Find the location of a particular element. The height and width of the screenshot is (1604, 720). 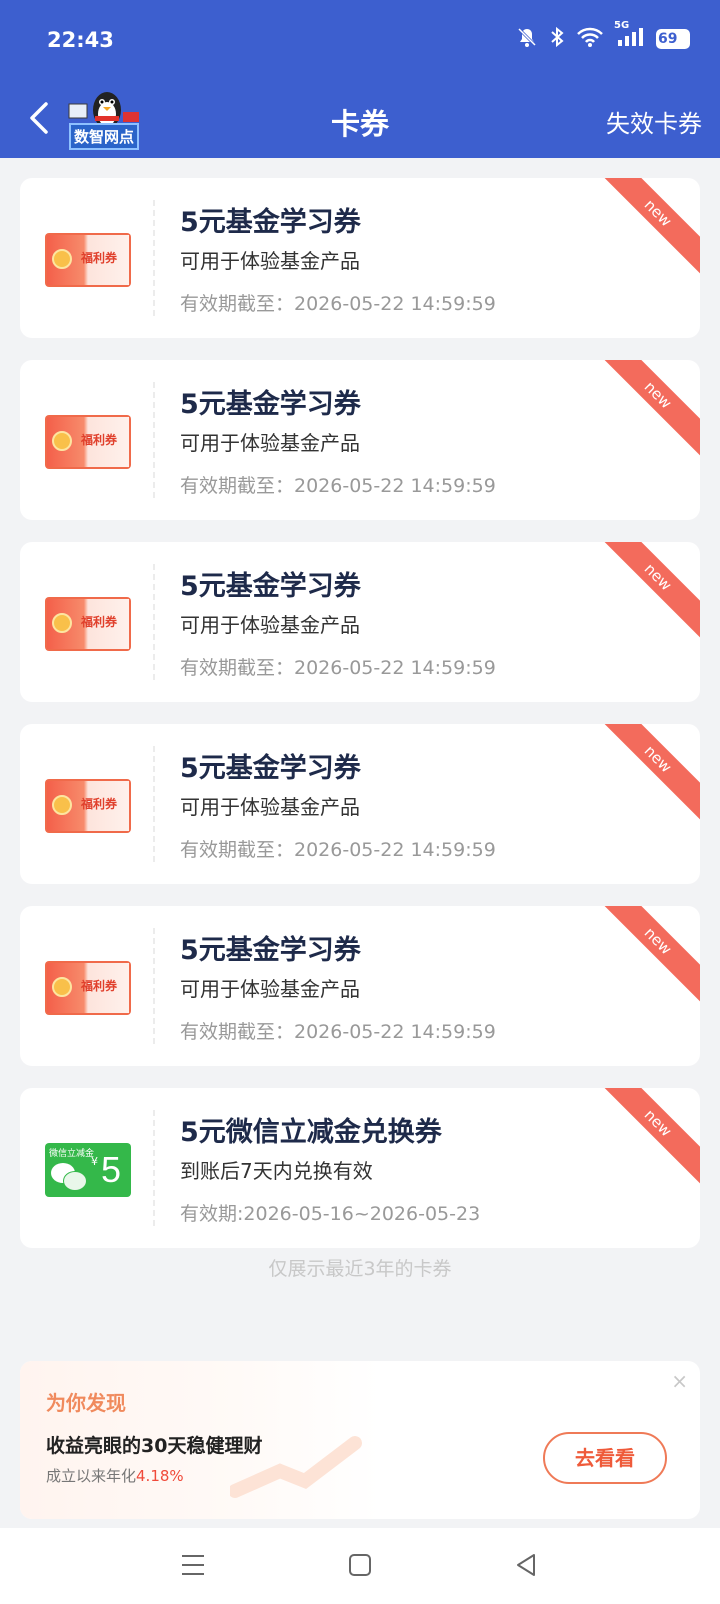

view-button: 去看看 is located at coordinates (605, 1458).